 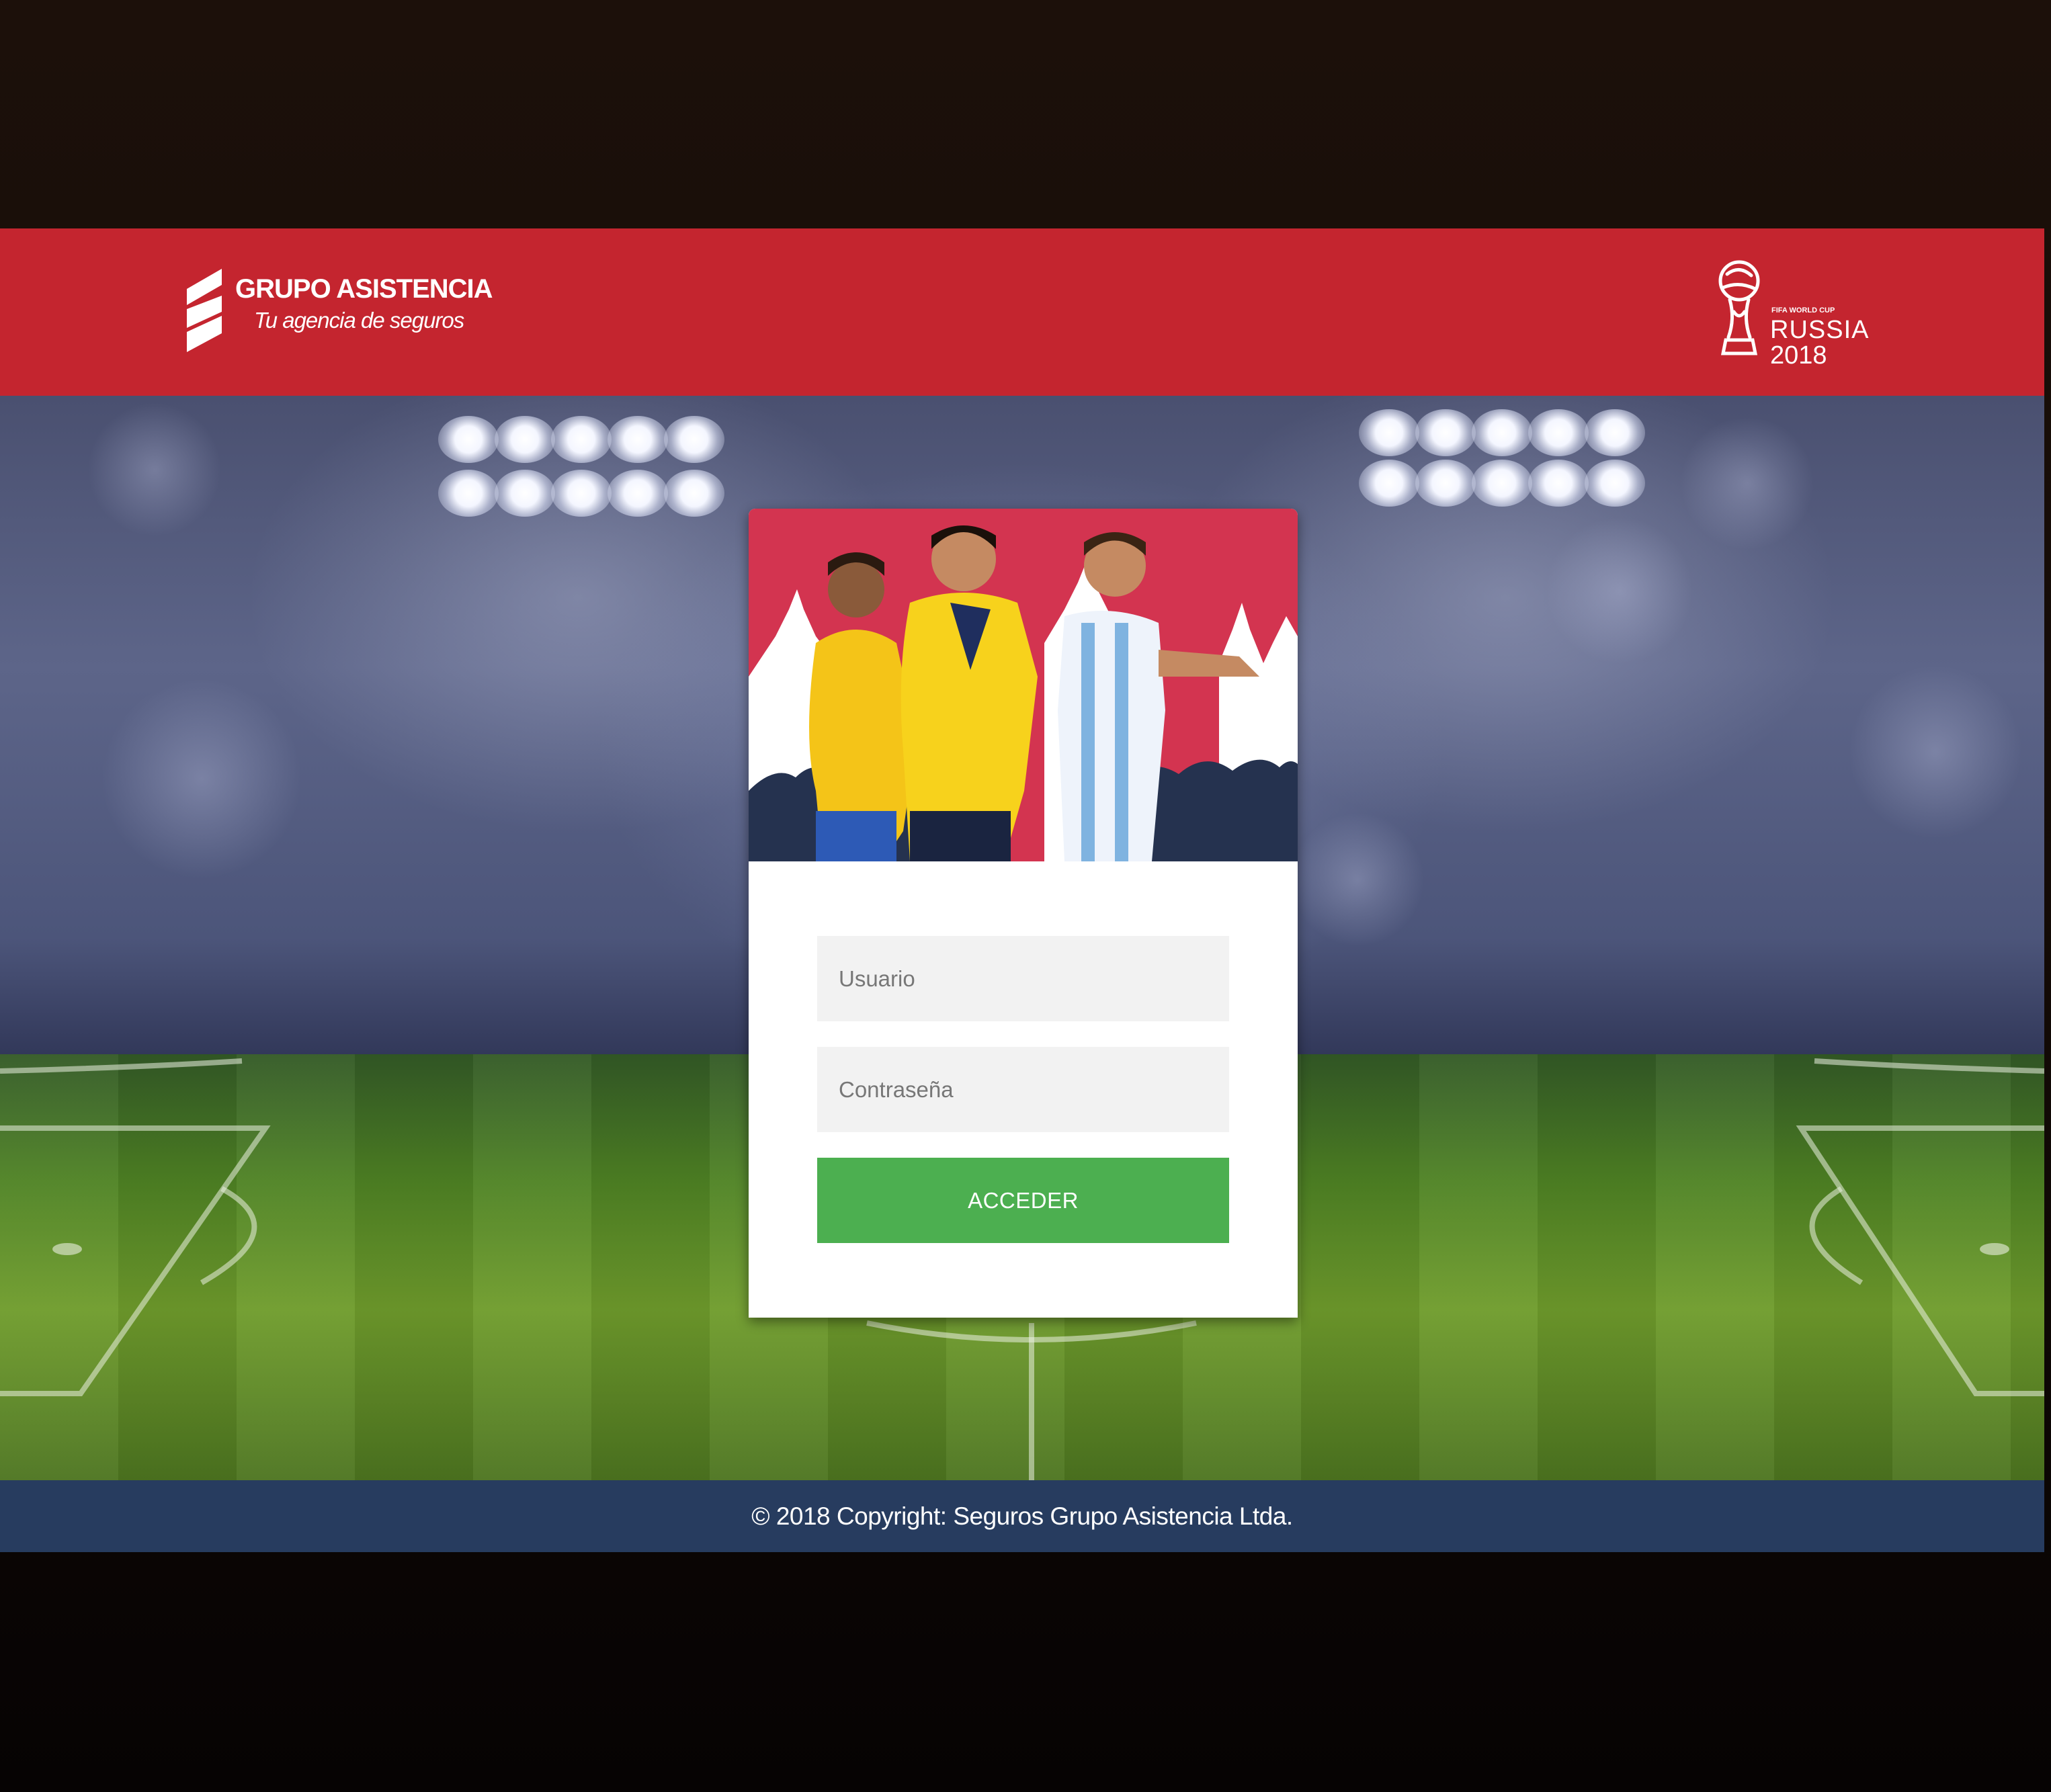 I want to click on username-input, so click(x=1023, y=978).